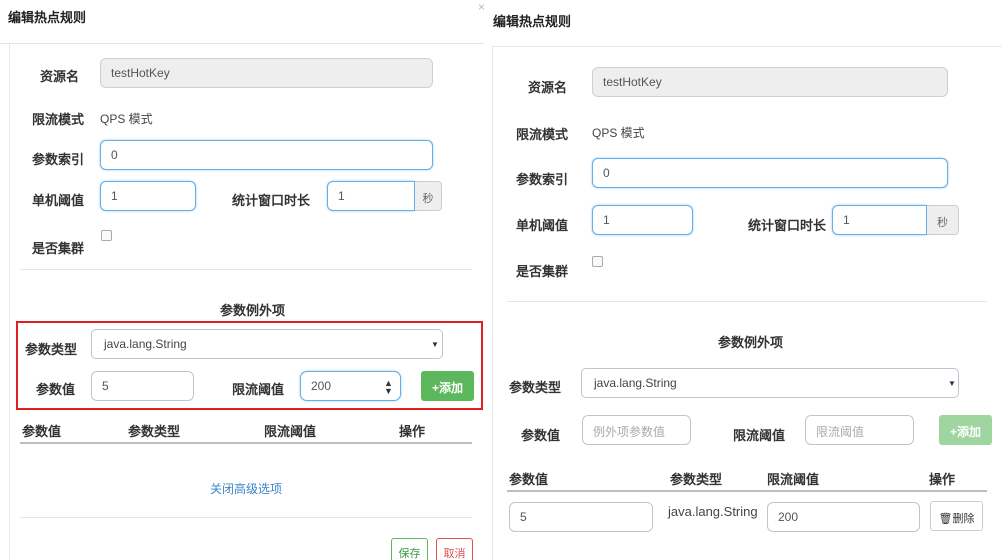 The image size is (1002, 560). Describe the element at coordinates (242, 22) in the screenshot. I see `left-dialog-header: 编辑热点规则` at that location.